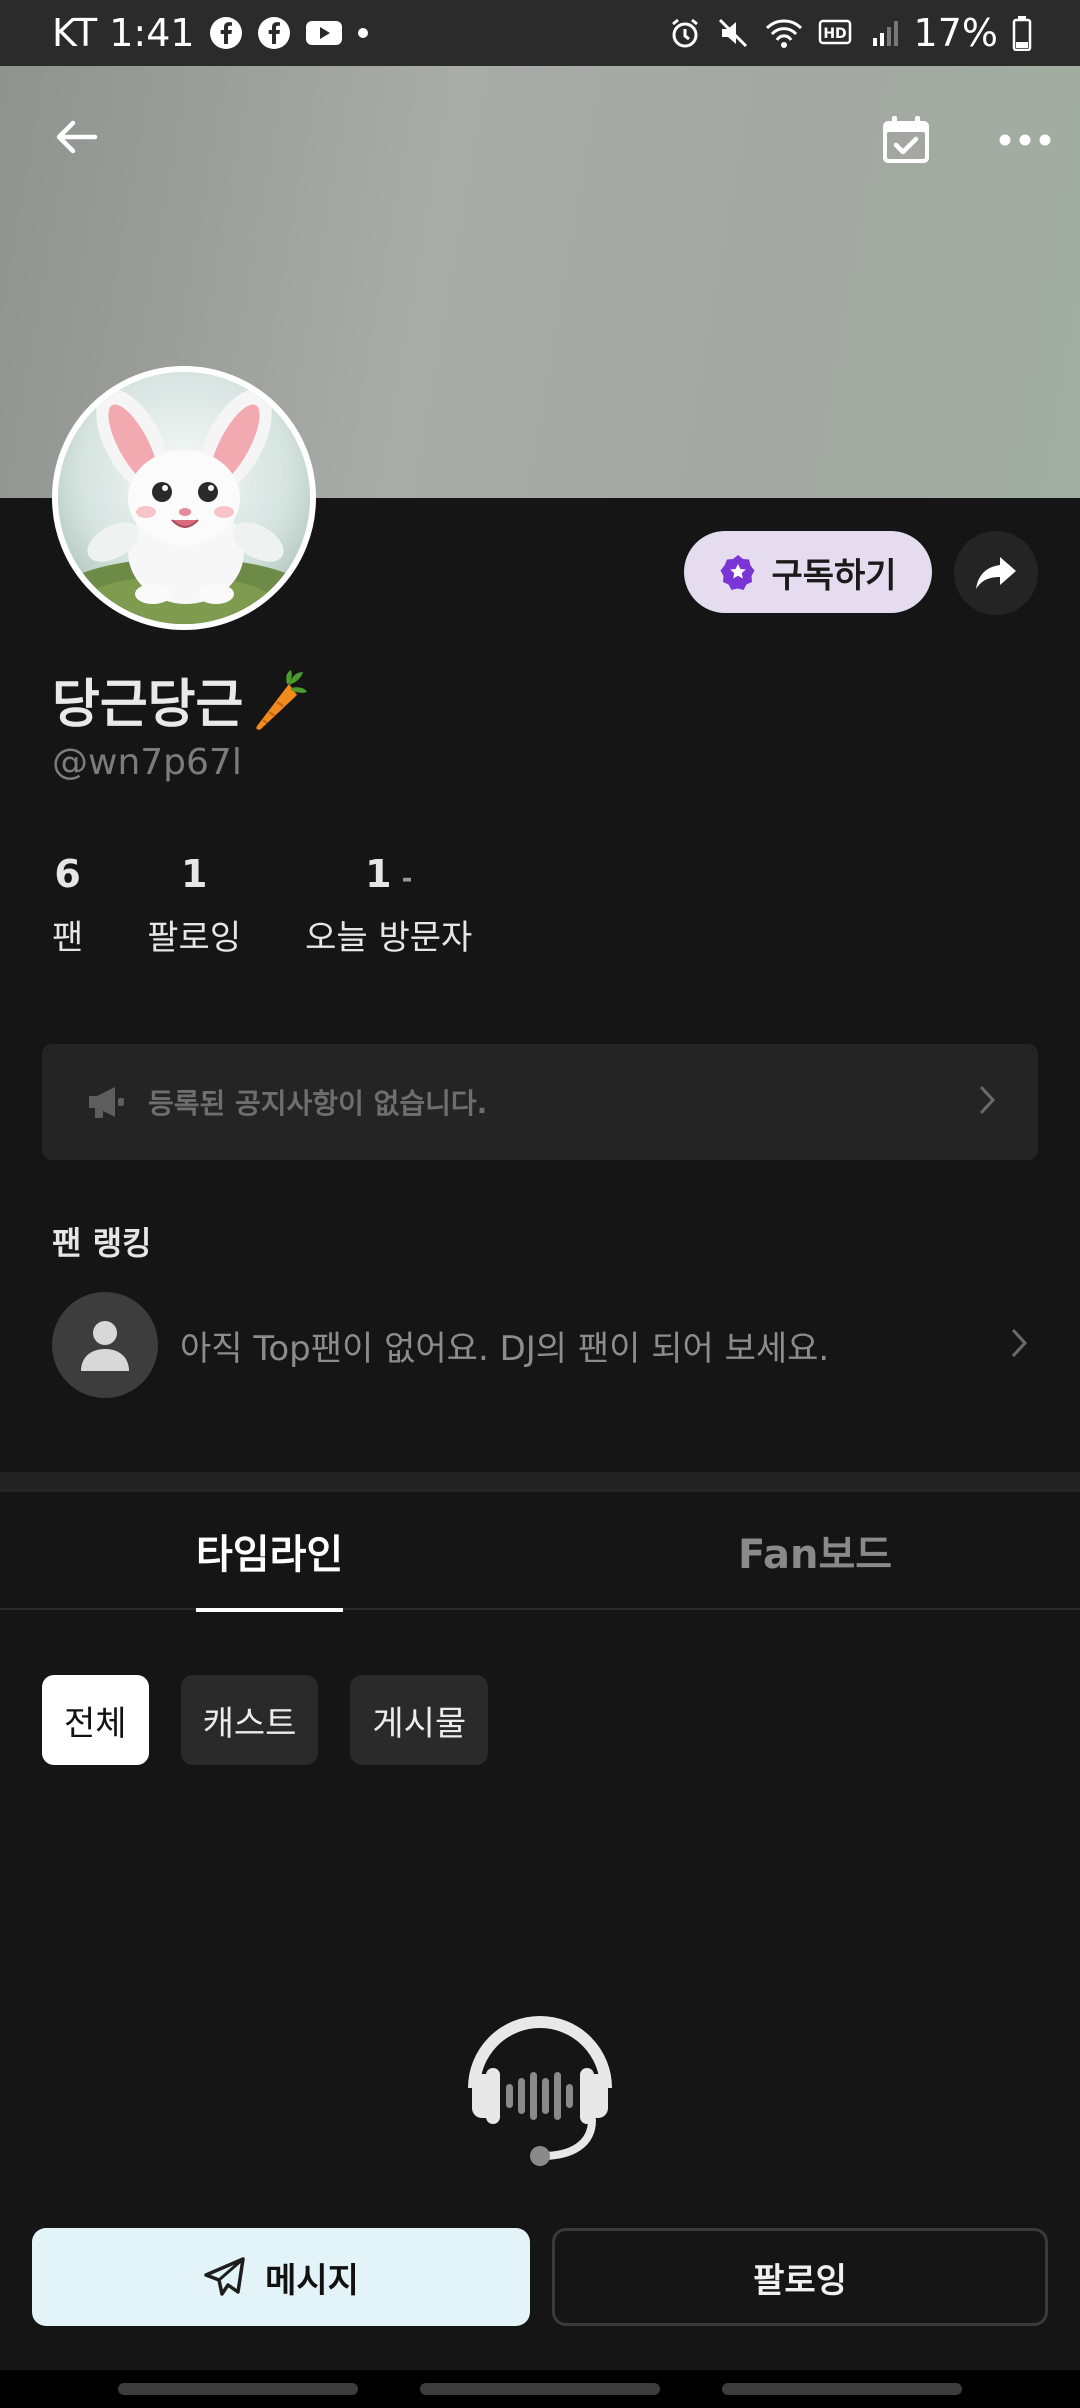 This screenshot has height=2408, width=1080. I want to click on person-icon, so click(105, 1346).